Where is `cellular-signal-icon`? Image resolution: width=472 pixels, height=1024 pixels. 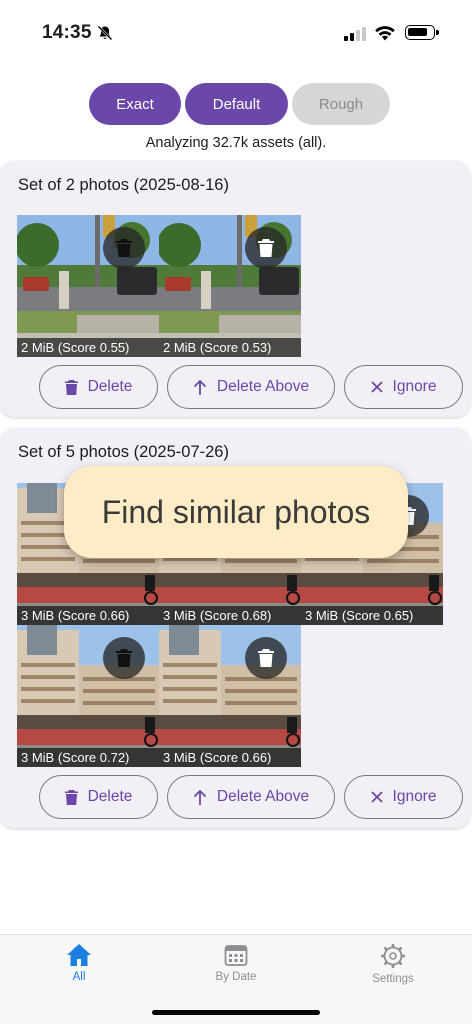
cellular-signal-icon is located at coordinates (355, 34).